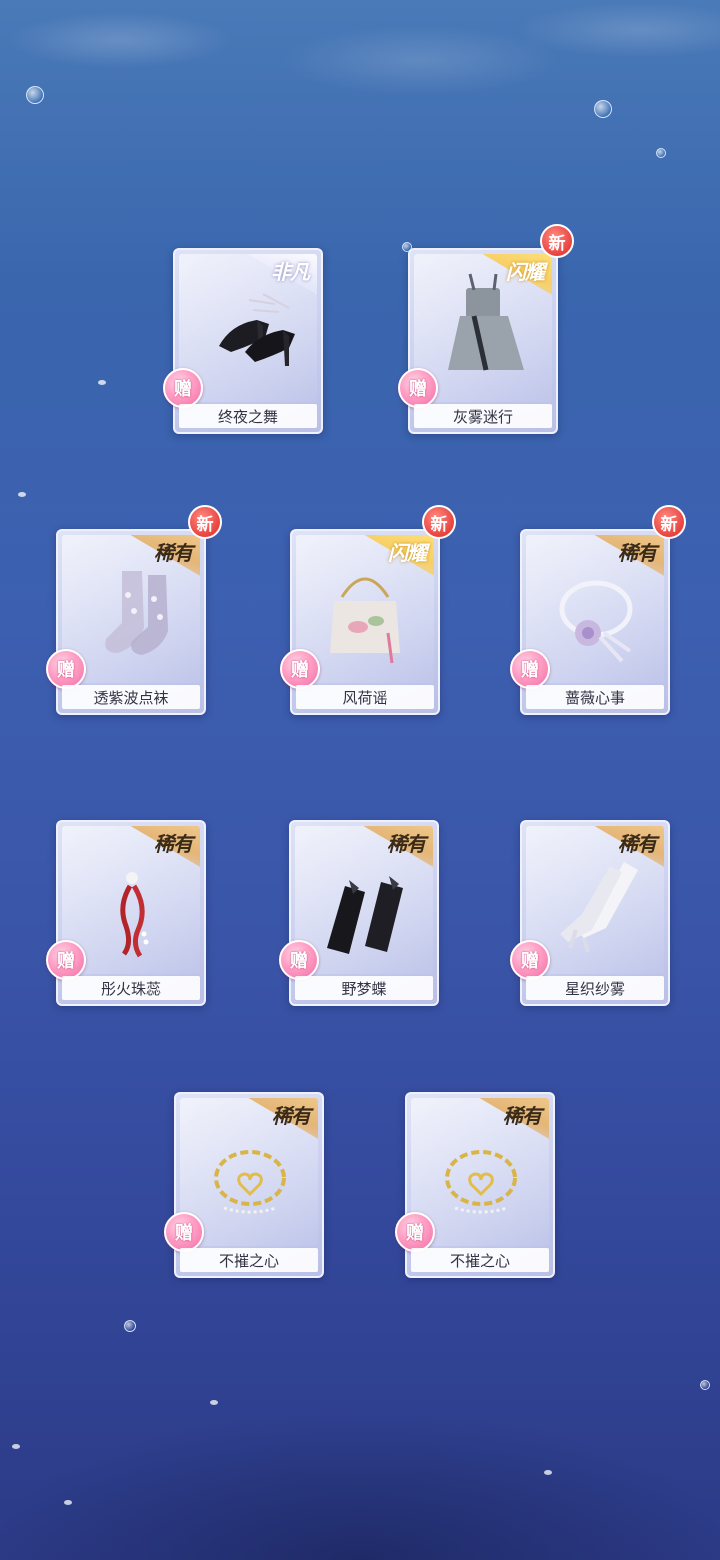 This screenshot has width=720, height=1560. Describe the element at coordinates (486, 329) in the screenshot. I see `item-card: 闪耀 新 赠 灰雾迷行` at that location.